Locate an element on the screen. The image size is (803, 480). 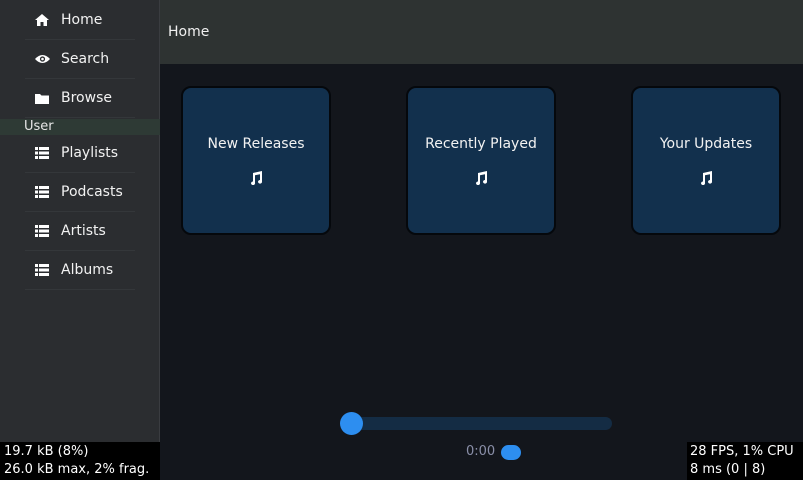
section-label-user: User is located at coordinates (80, 127).